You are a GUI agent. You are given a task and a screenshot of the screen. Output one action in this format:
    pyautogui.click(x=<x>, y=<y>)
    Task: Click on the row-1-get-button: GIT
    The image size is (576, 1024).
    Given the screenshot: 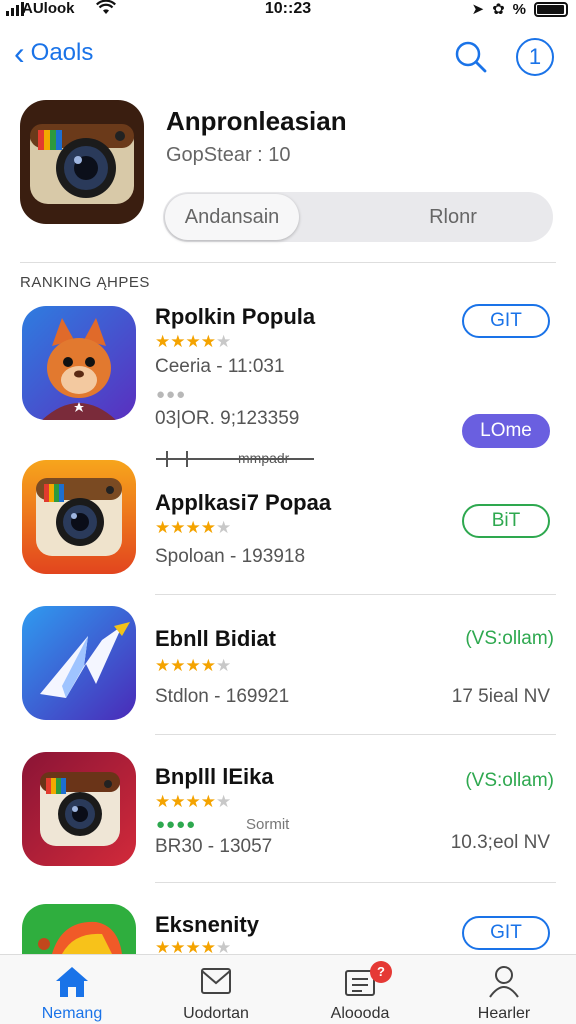 What is the action you would take?
    pyautogui.click(x=506, y=321)
    